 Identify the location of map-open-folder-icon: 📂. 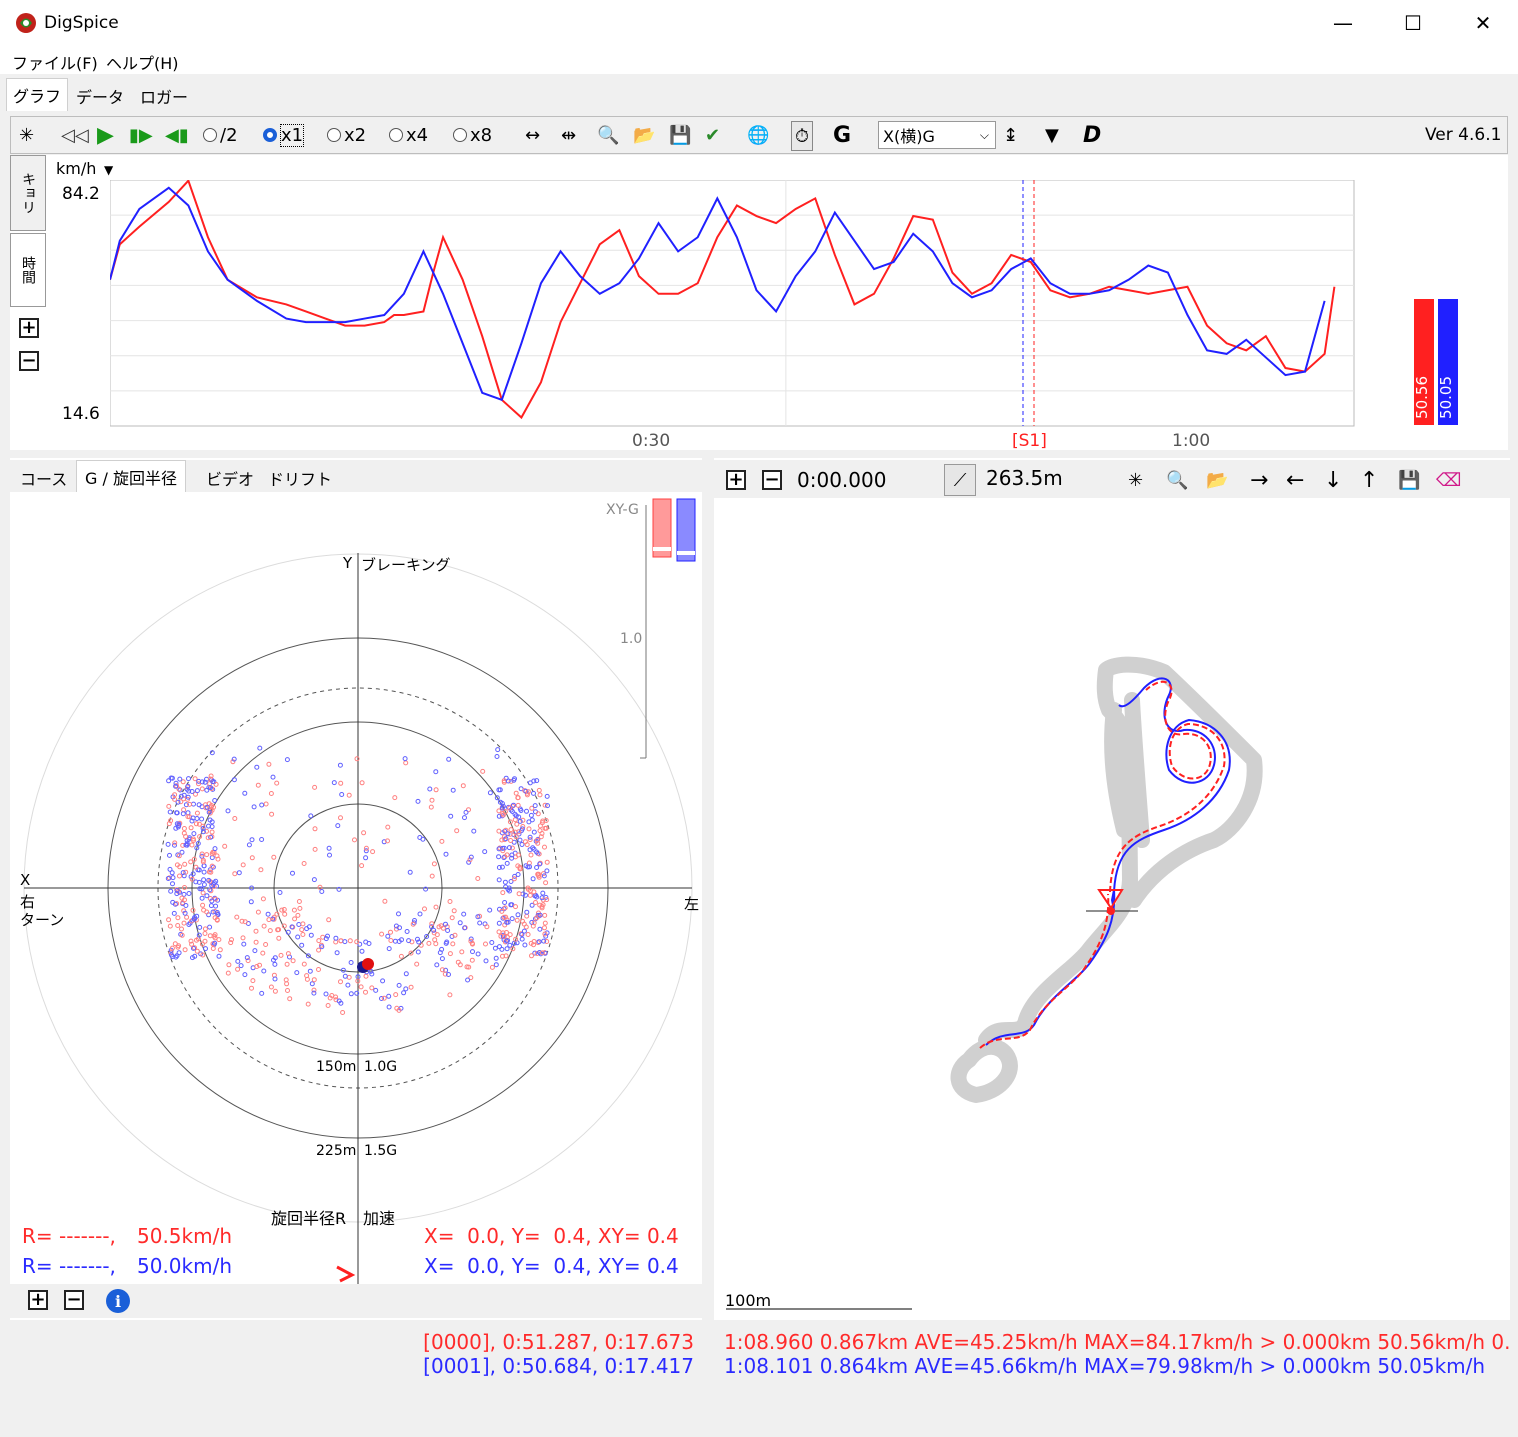
(1217, 480).